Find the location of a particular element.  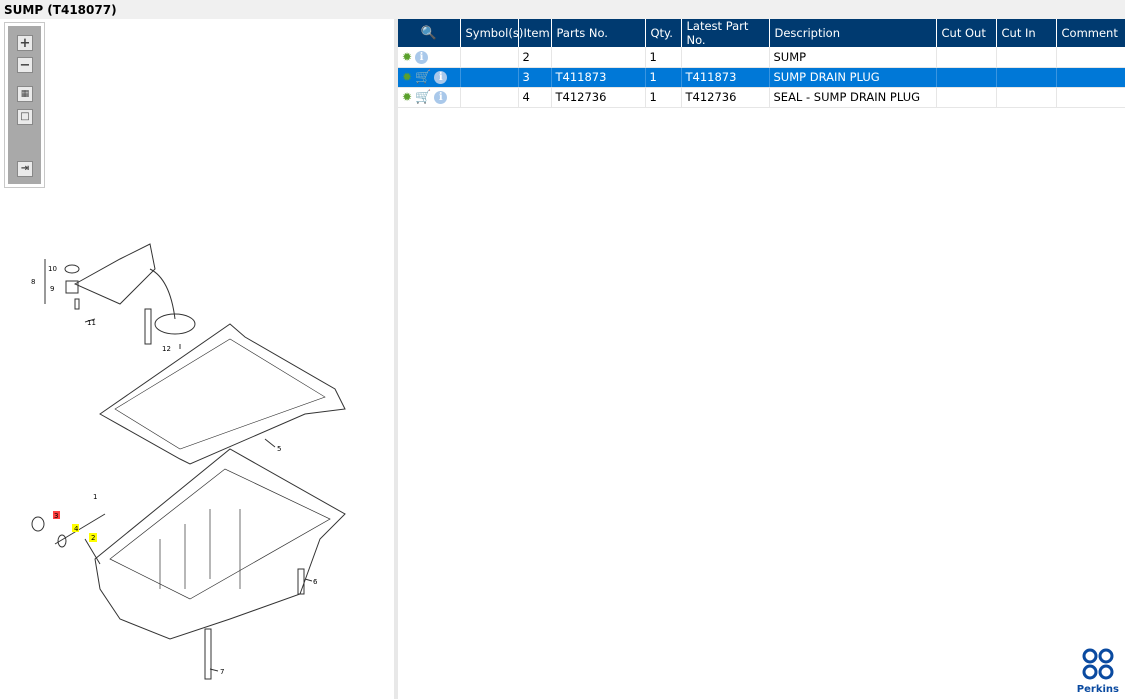

description-cell: SUMP is located at coordinates (853, 57).